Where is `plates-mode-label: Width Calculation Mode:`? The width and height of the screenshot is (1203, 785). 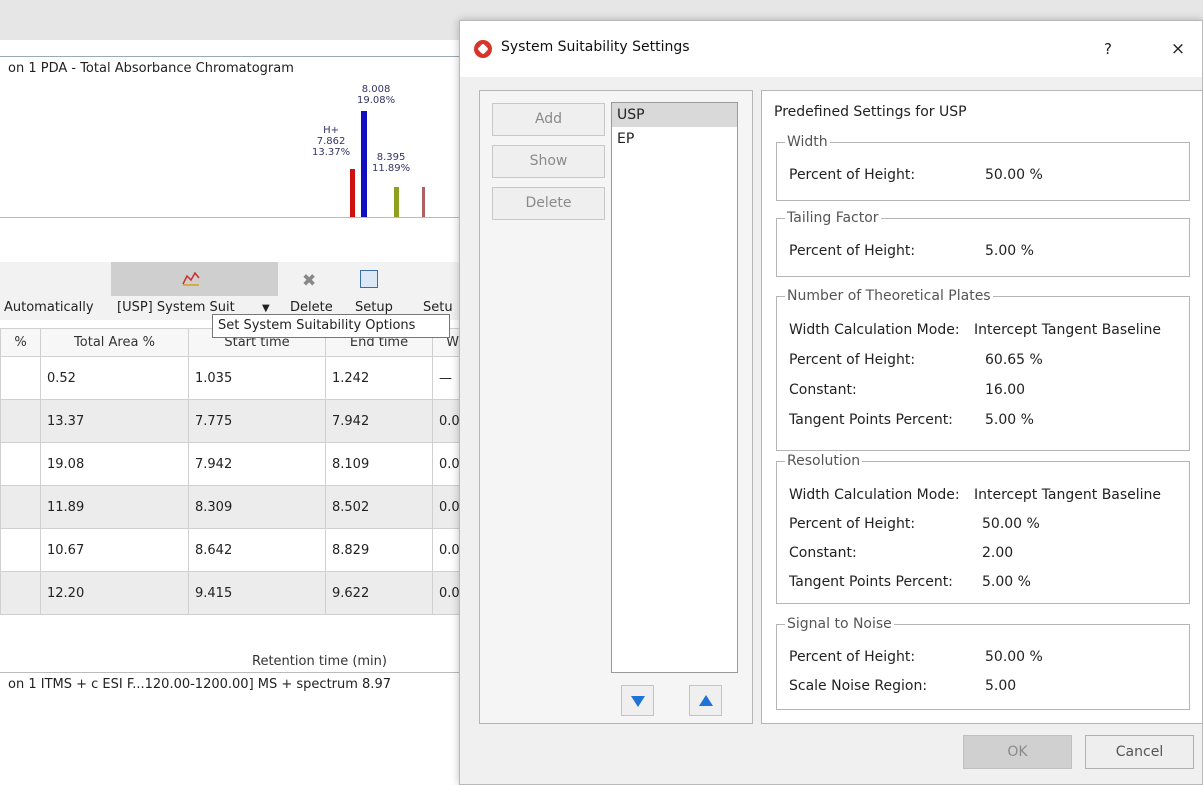 plates-mode-label: Width Calculation Mode: is located at coordinates (874, 330).